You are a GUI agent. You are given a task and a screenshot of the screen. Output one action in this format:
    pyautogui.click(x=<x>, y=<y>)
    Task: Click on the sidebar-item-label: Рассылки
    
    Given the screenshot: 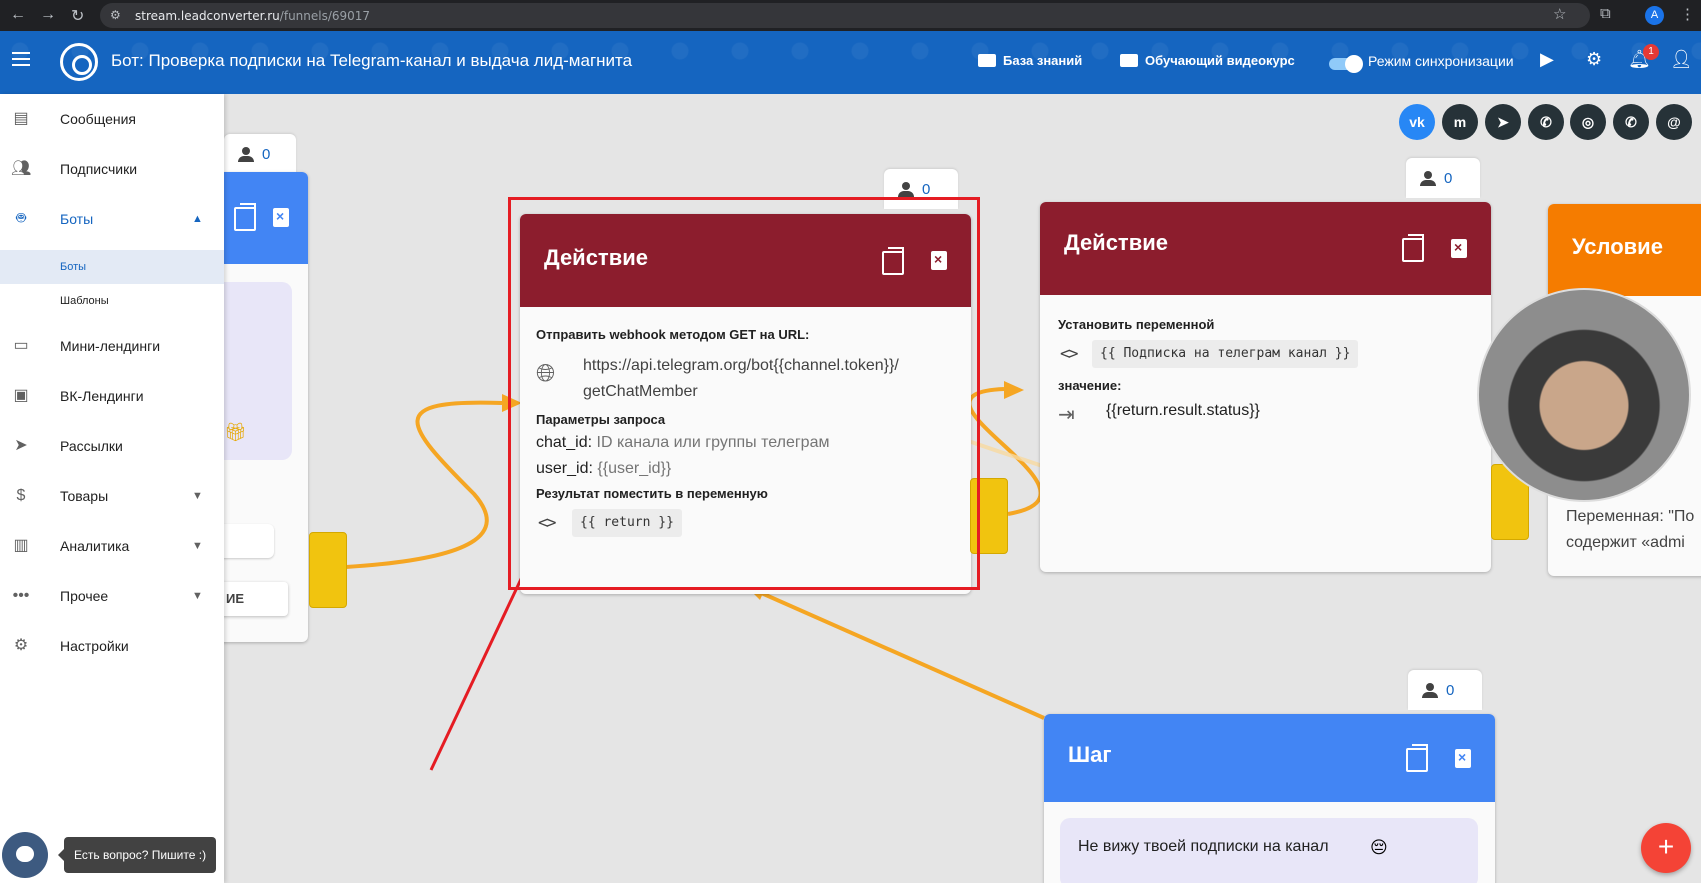 What is the action you would take?
    pyautogui.click(x=91, y=446)
    